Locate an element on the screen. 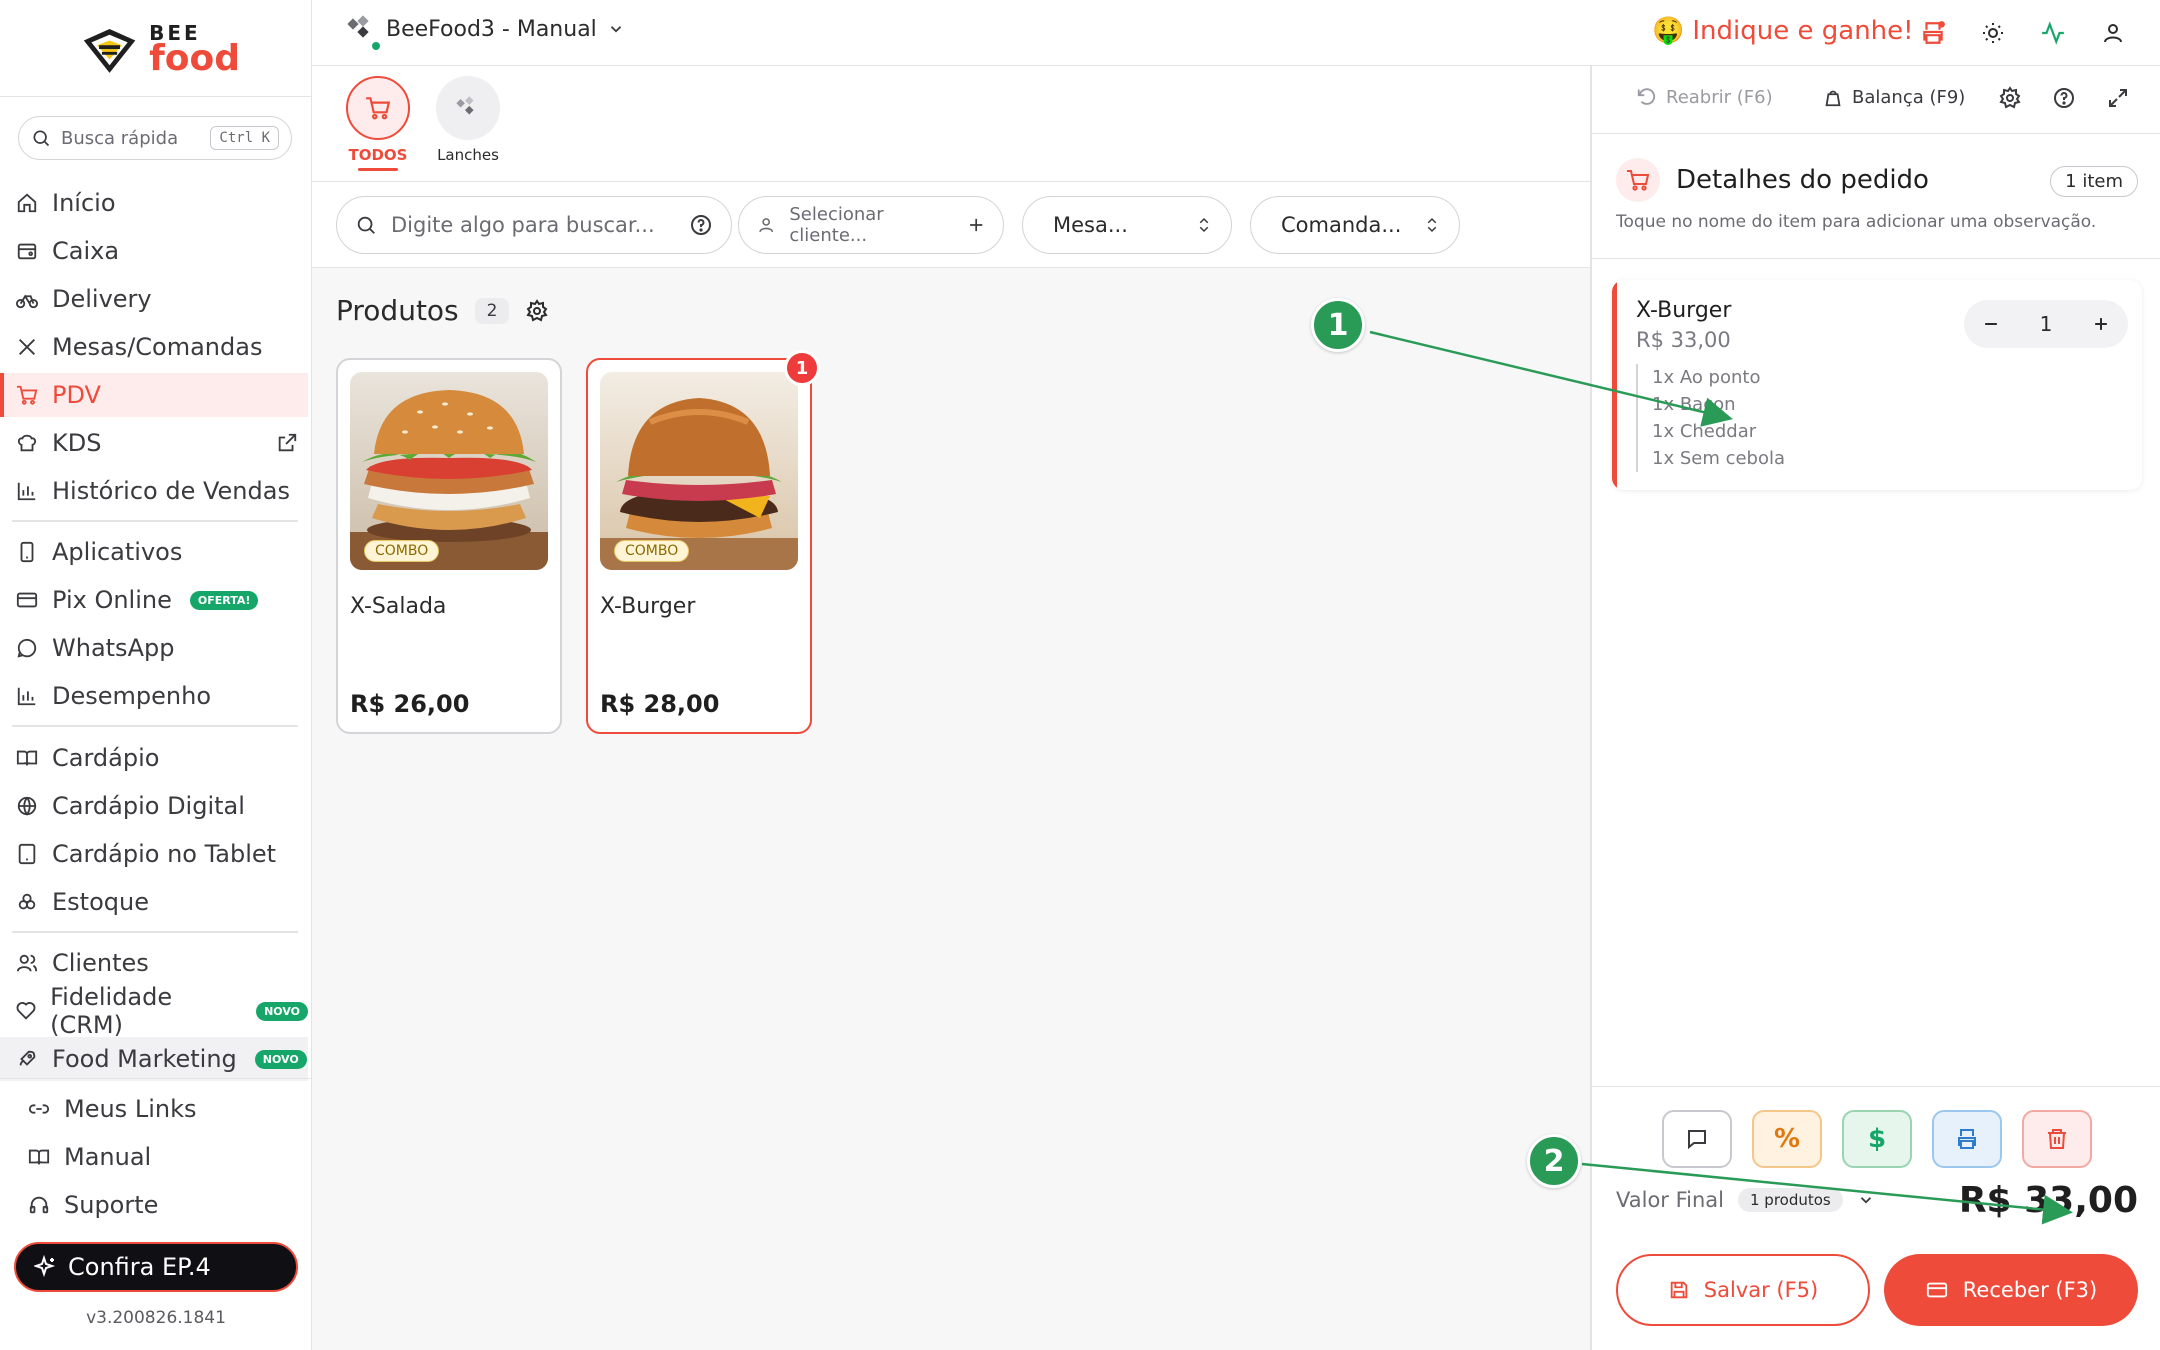 The image size is (2160, 1350). sidebar-item-meus-links: Meus Links is located at coordinates (154, 1109).